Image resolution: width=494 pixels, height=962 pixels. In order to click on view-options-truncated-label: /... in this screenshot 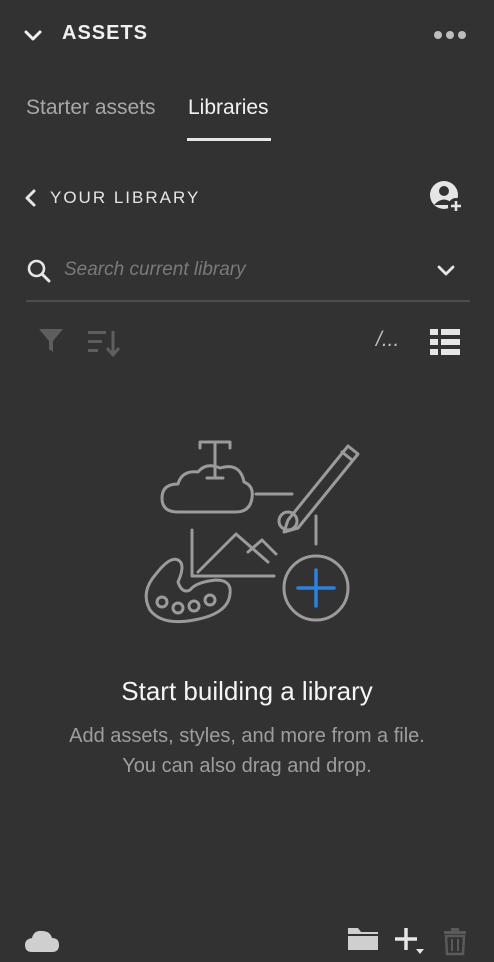, I will do `click(388, 339)`.